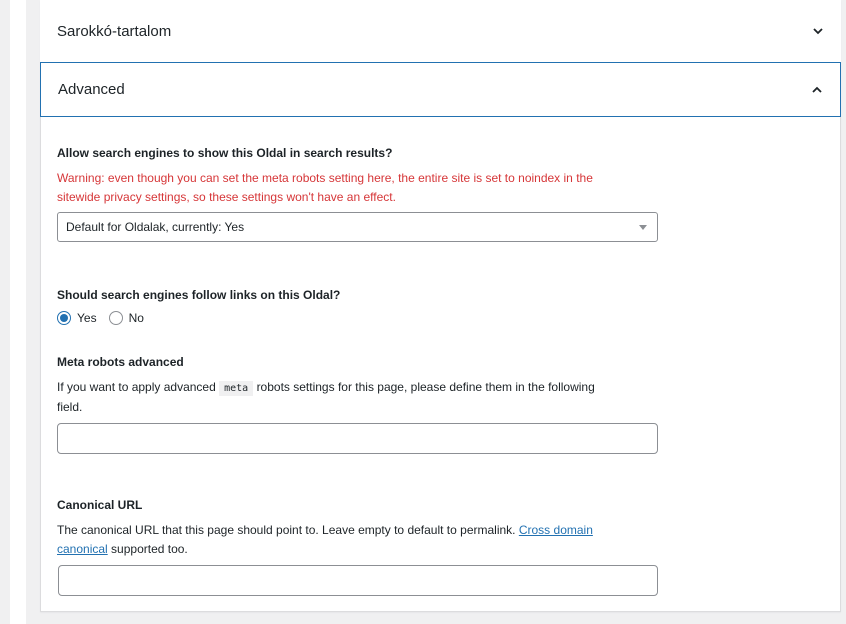  Describe the element at coordinates (82, 549) in the screenshot. I see `canonical-link: canonical` at that location.